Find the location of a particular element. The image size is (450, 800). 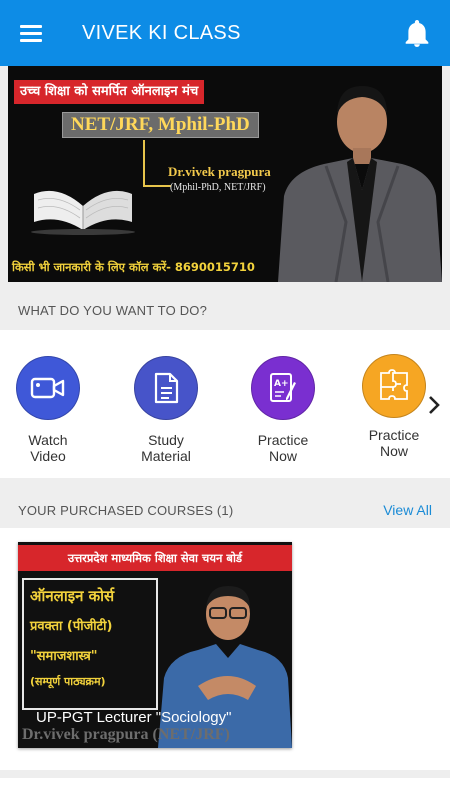

notification-bell-icon is located at coordinates (417, 34).